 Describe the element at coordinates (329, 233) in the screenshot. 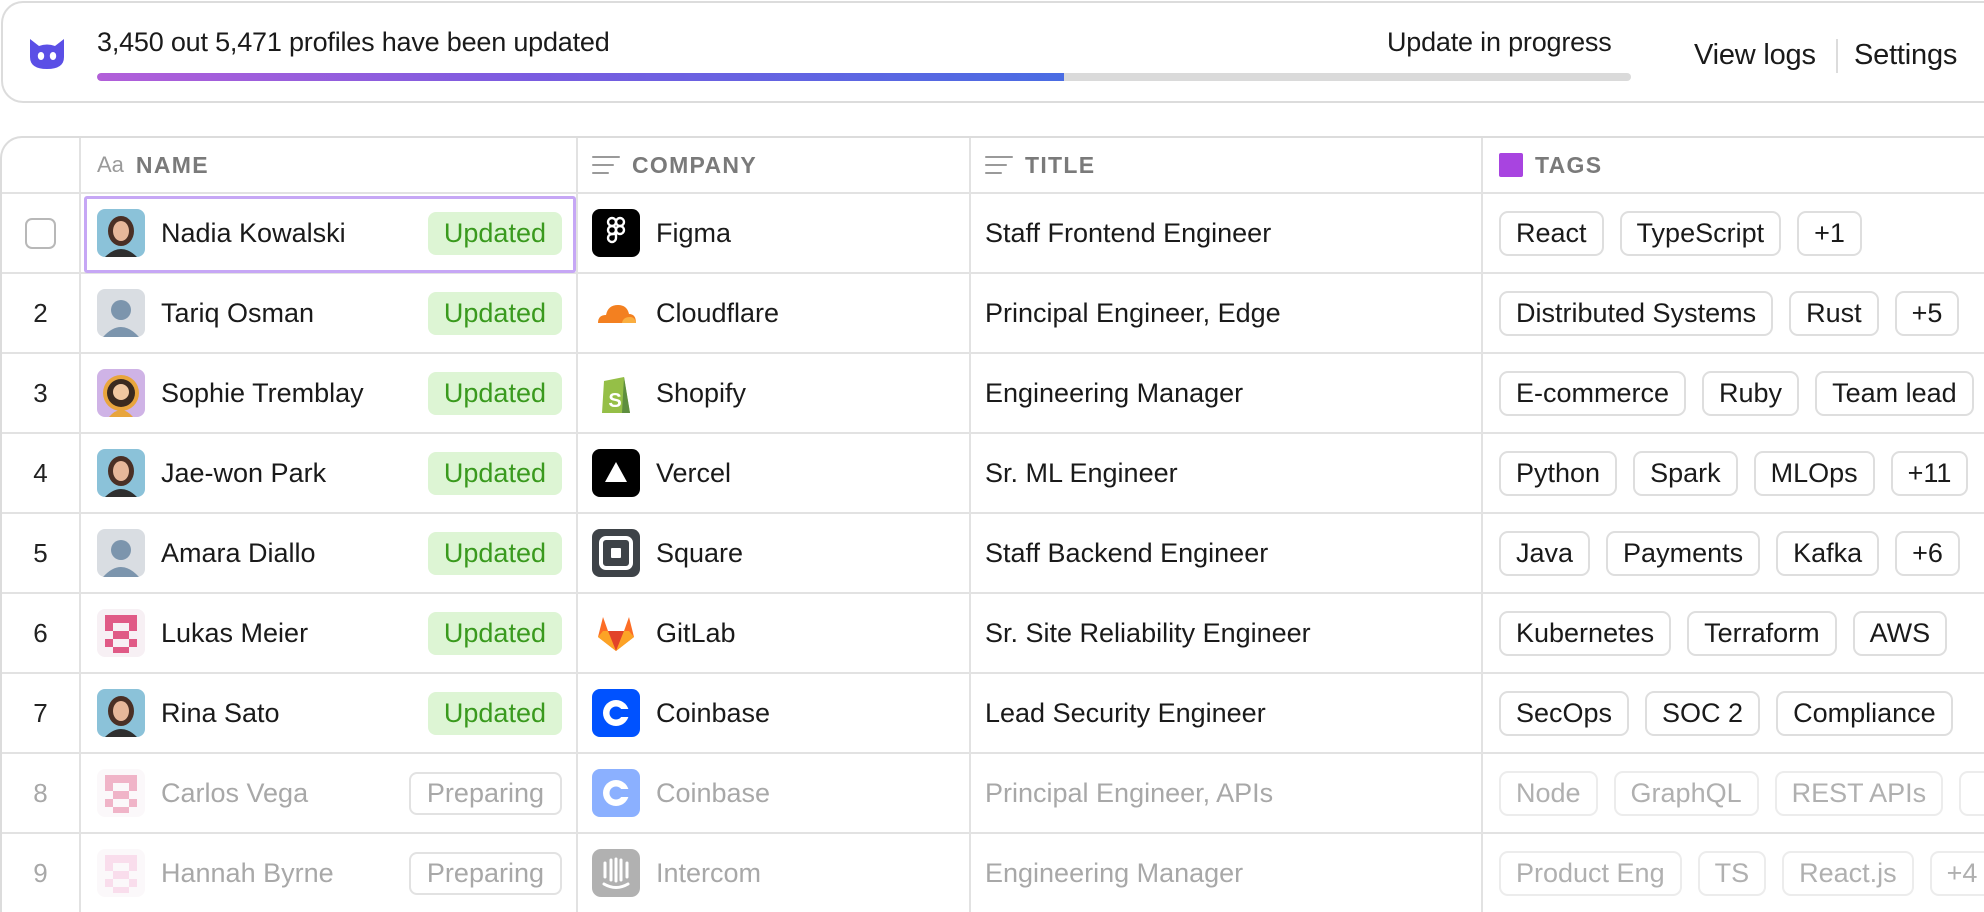

I see `name-cell: Nadia Kowalski Updated` at that location.